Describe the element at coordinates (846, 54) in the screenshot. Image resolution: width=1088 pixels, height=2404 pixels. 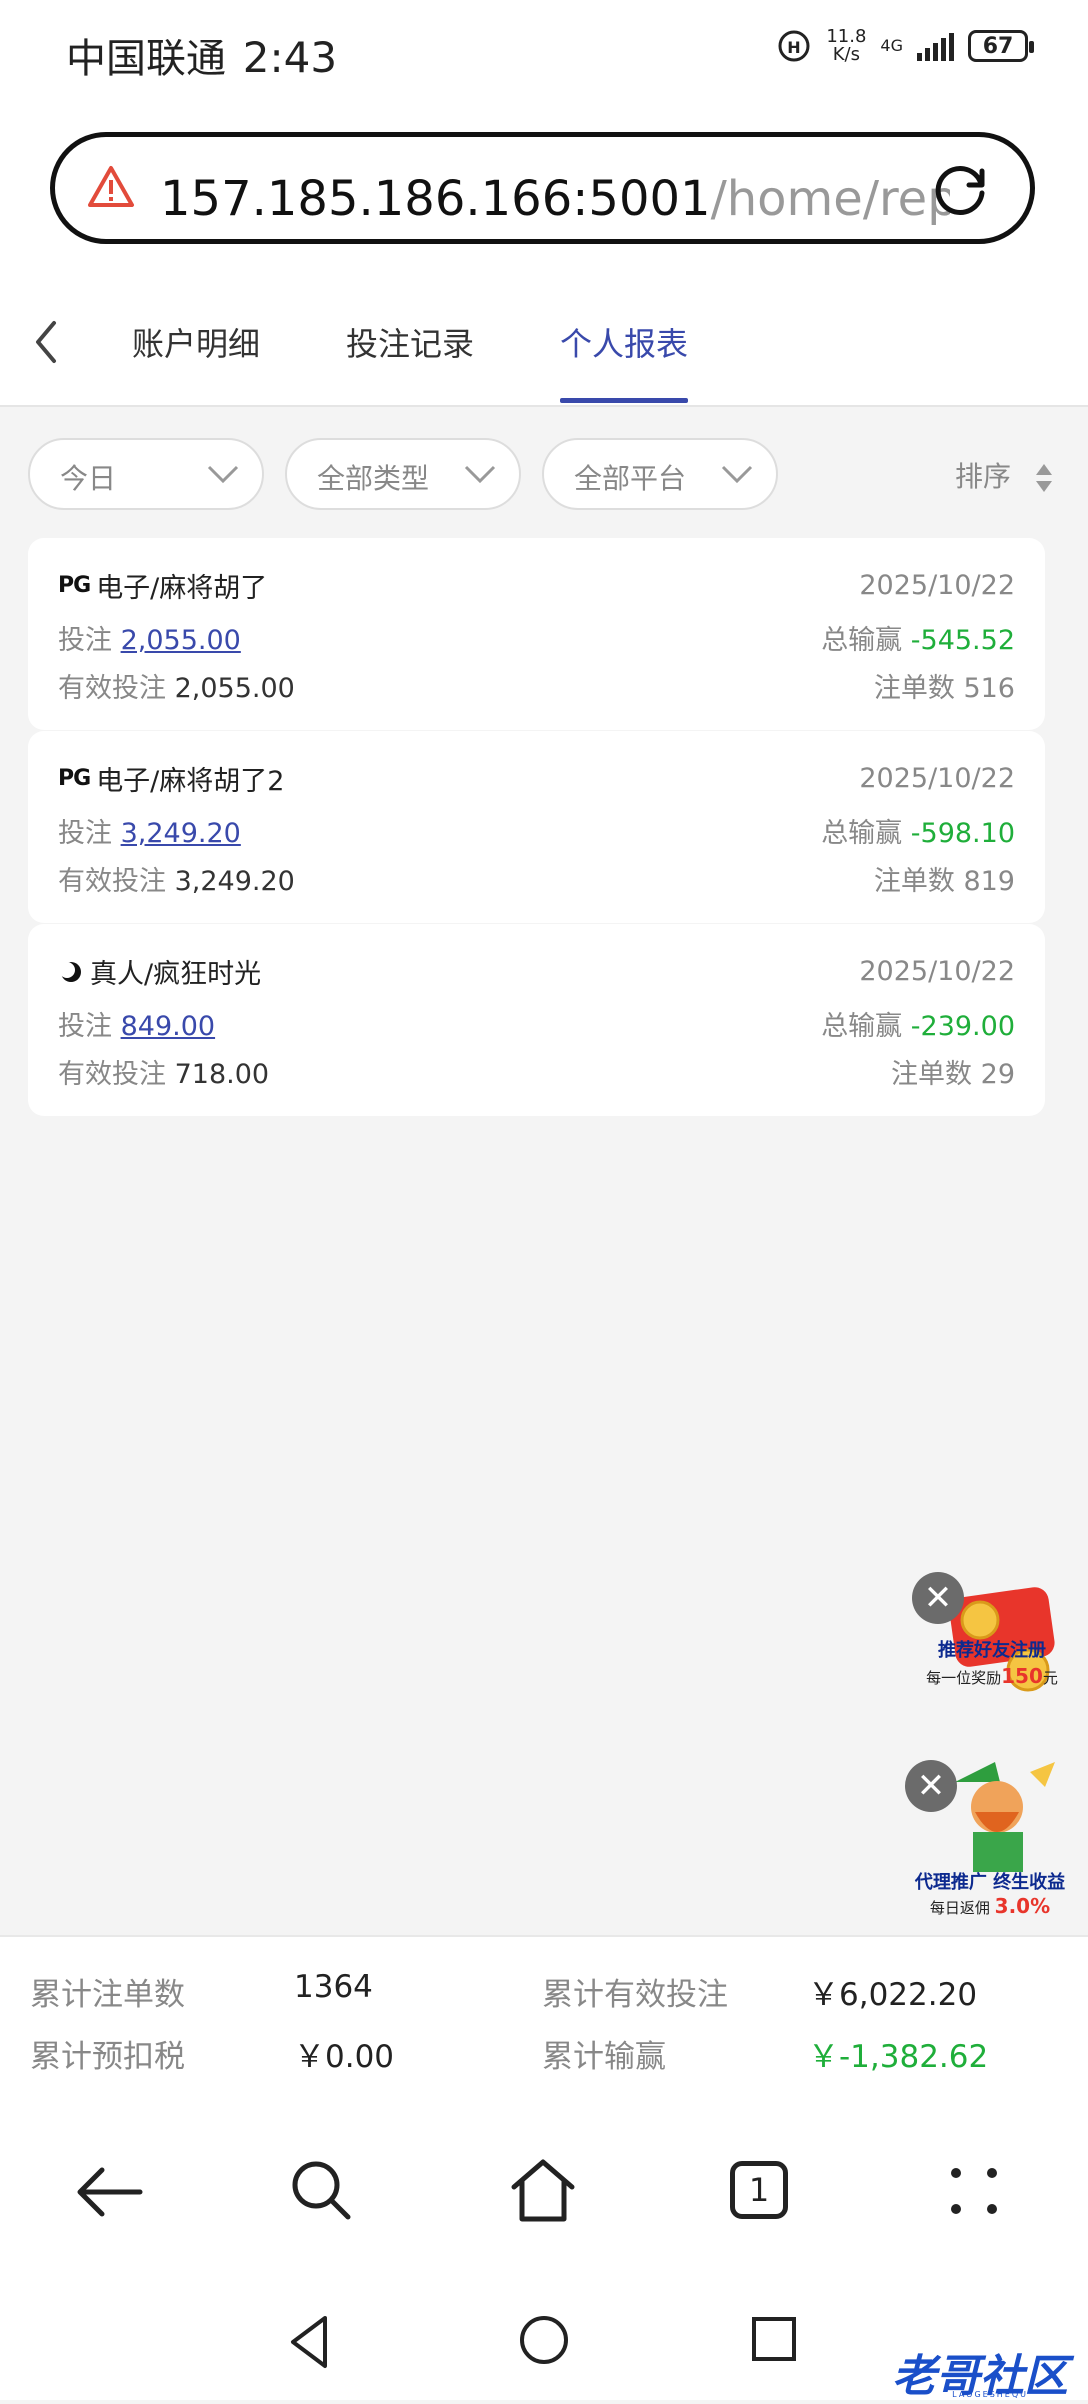
I see `speed-unit: K/s` at that location.